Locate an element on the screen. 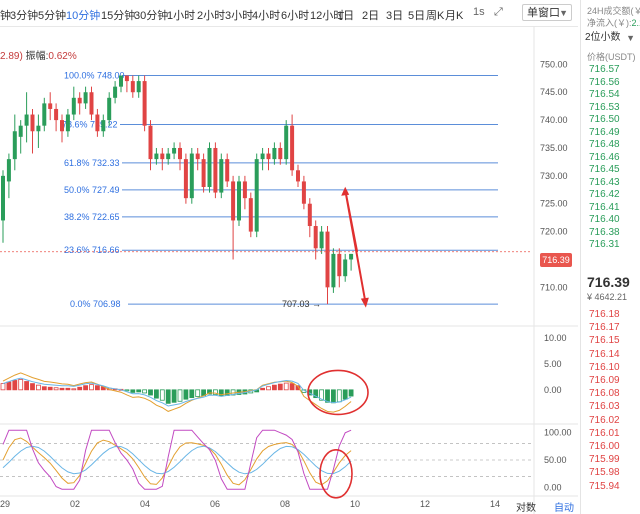 Image resolution: width=640 pixels, height=514 pixels. x-tick-label: 12 is located at coordinates (425, 504).